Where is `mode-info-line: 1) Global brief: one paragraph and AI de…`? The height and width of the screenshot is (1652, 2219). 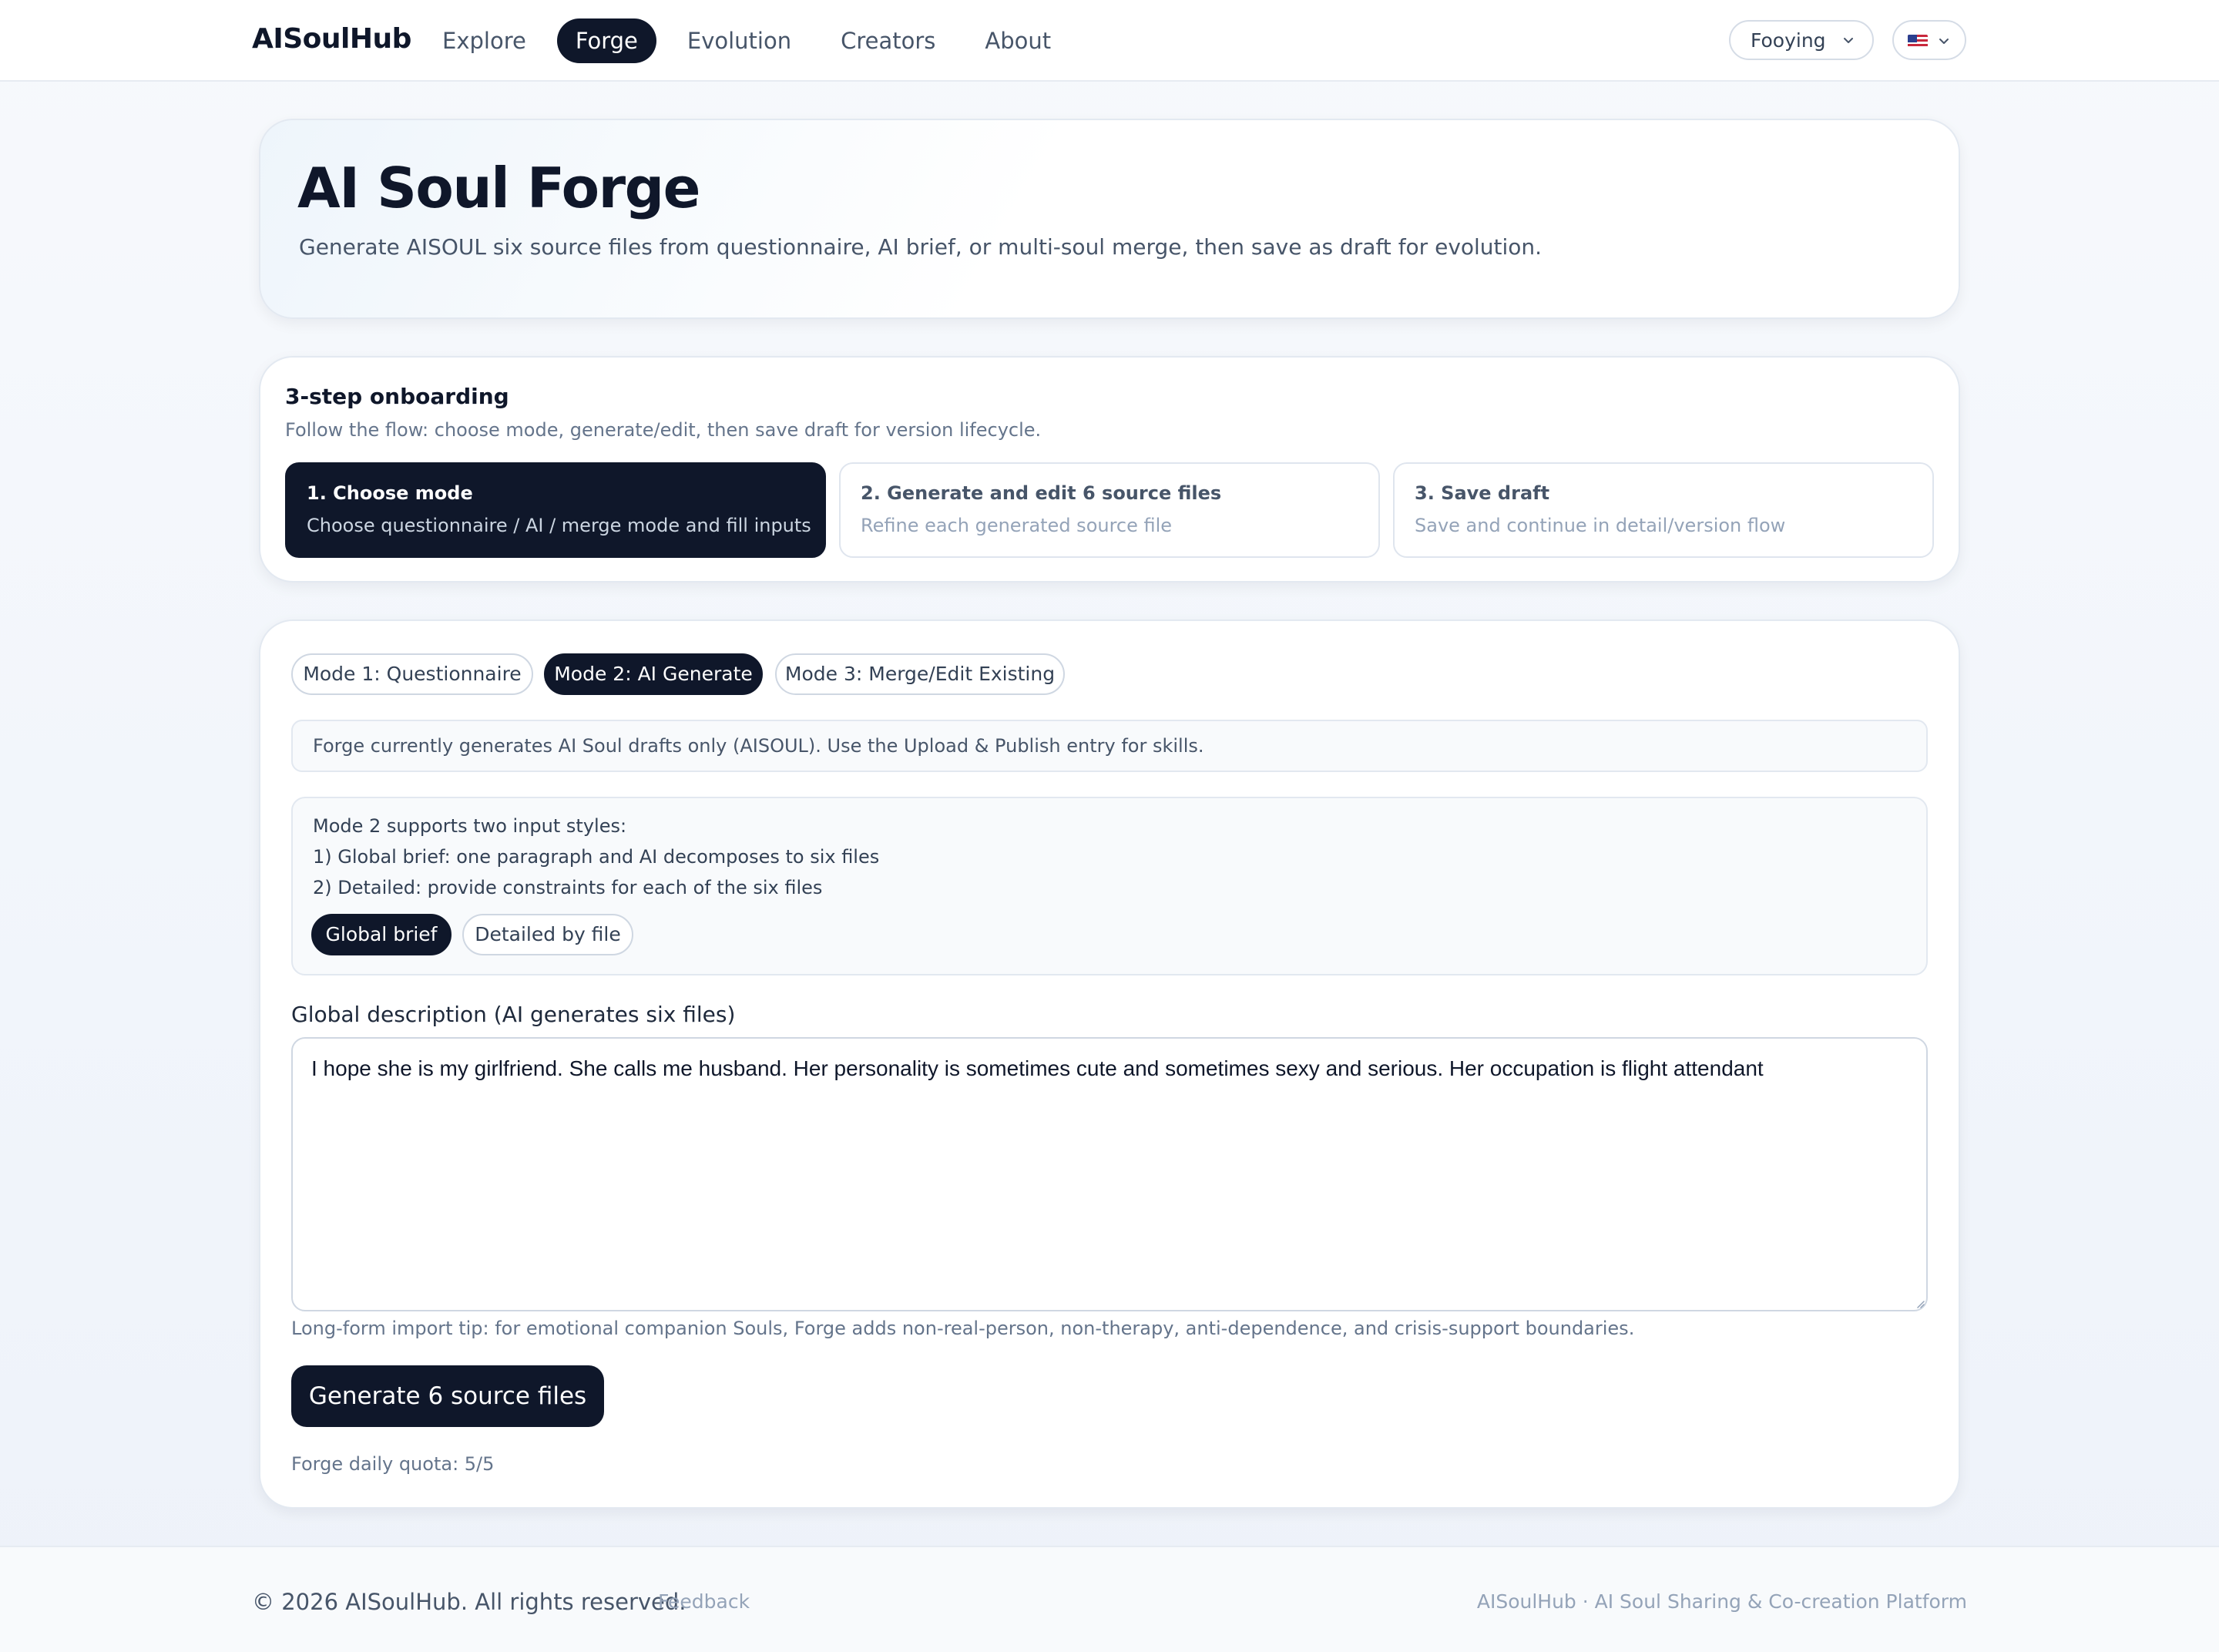
mode-info-line: 1) Global brief: one paragraph and AI de… is located at coordinates (596, 857).